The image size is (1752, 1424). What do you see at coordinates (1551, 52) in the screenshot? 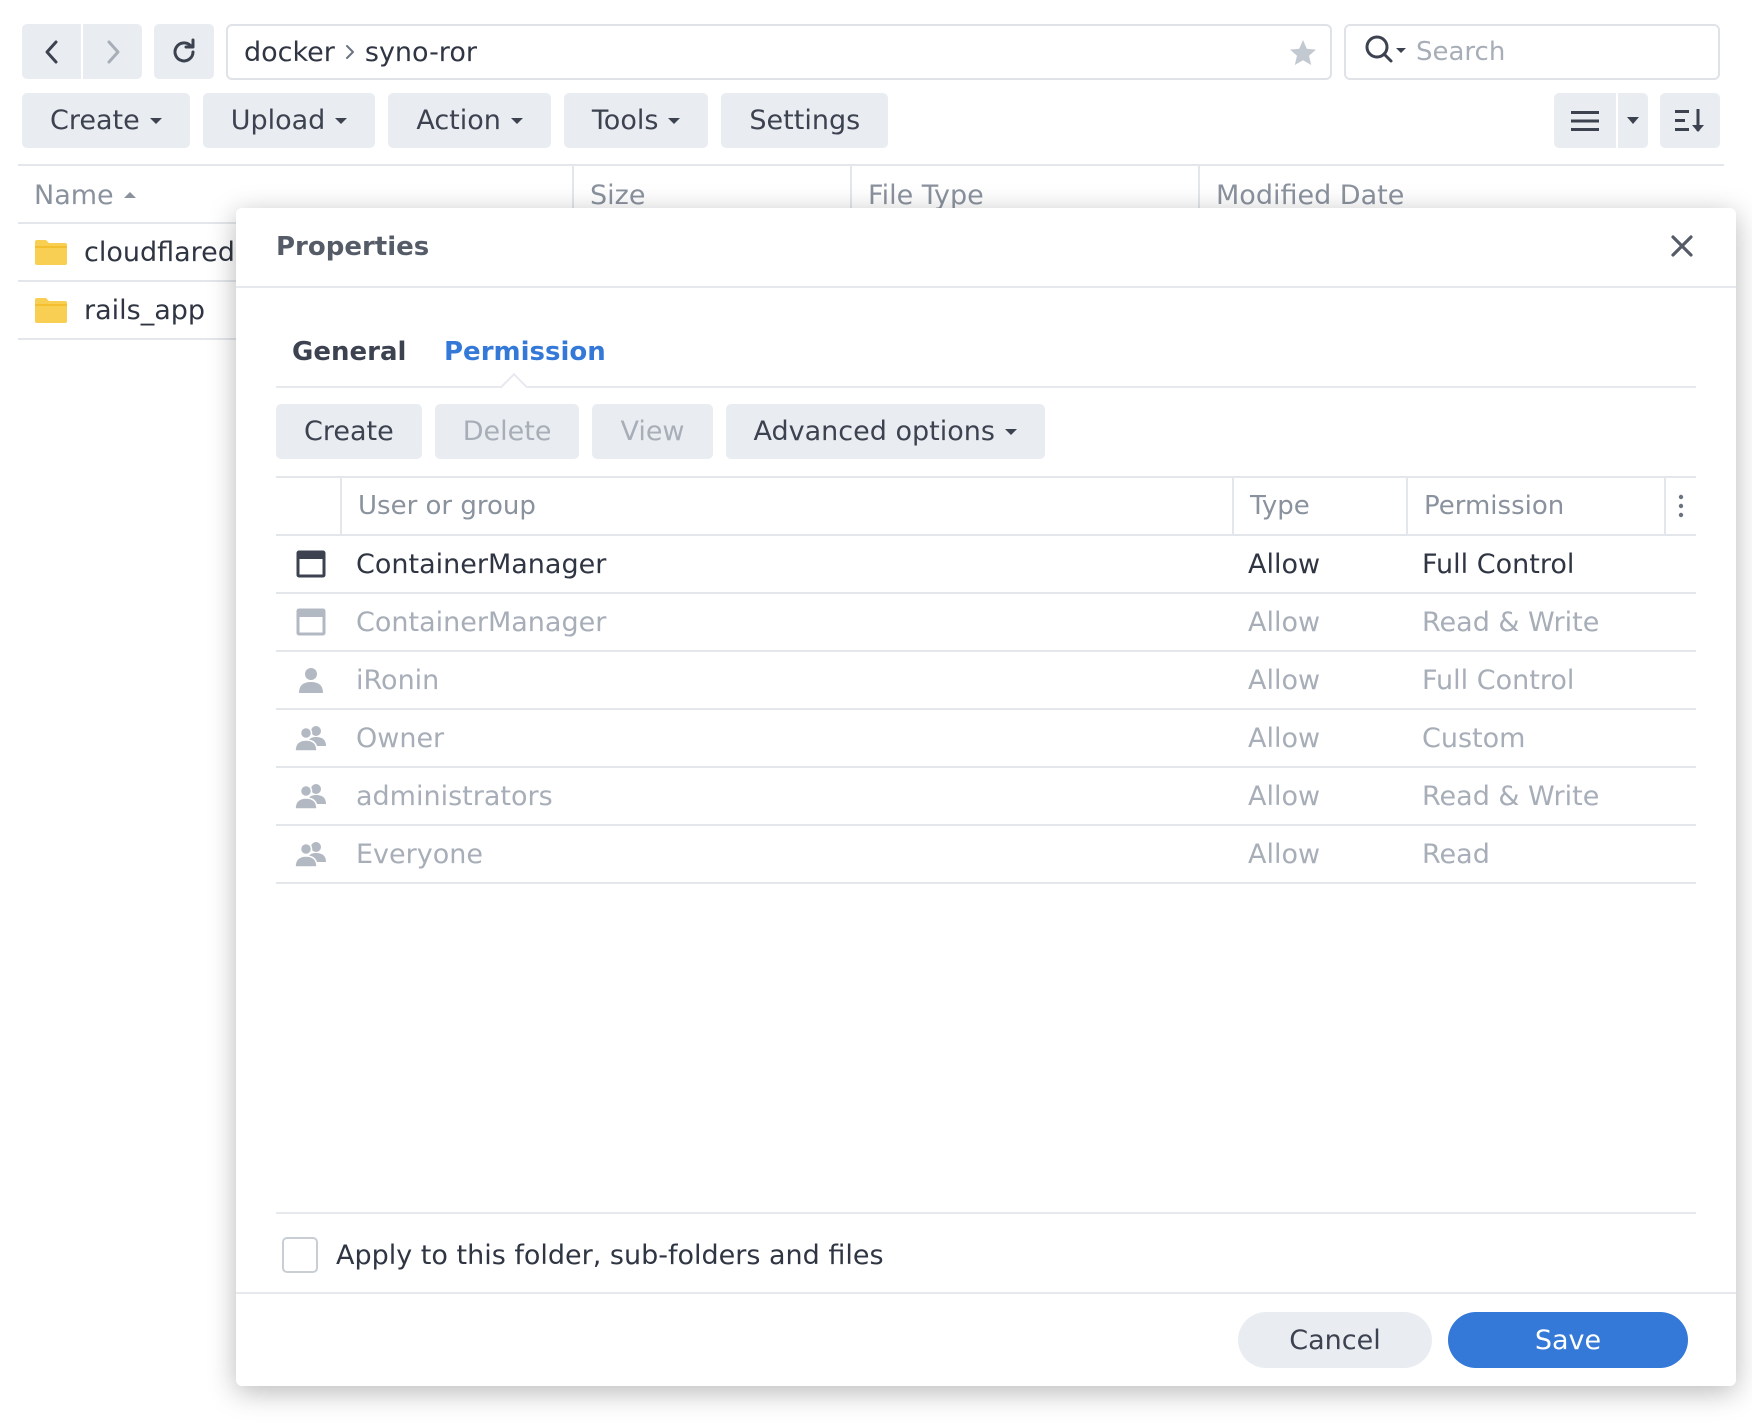
I see `search-input` at bounding box center [1551, 52].